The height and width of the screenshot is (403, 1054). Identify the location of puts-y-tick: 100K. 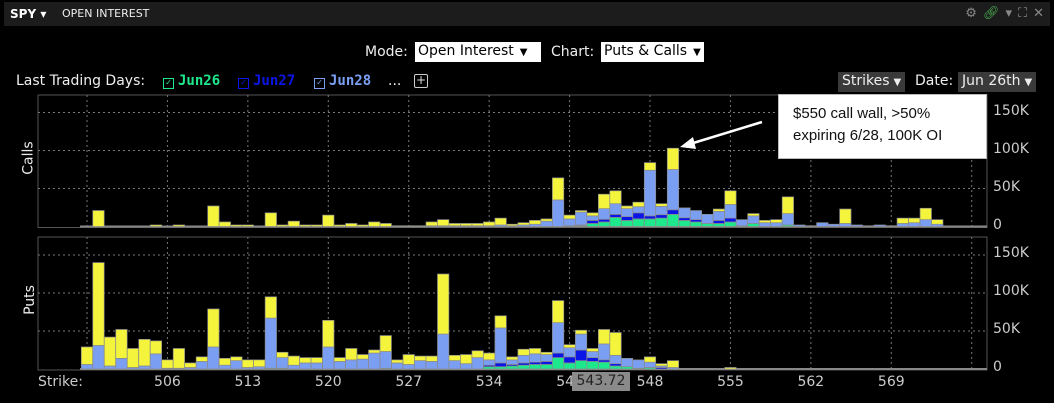
(1011, 291).